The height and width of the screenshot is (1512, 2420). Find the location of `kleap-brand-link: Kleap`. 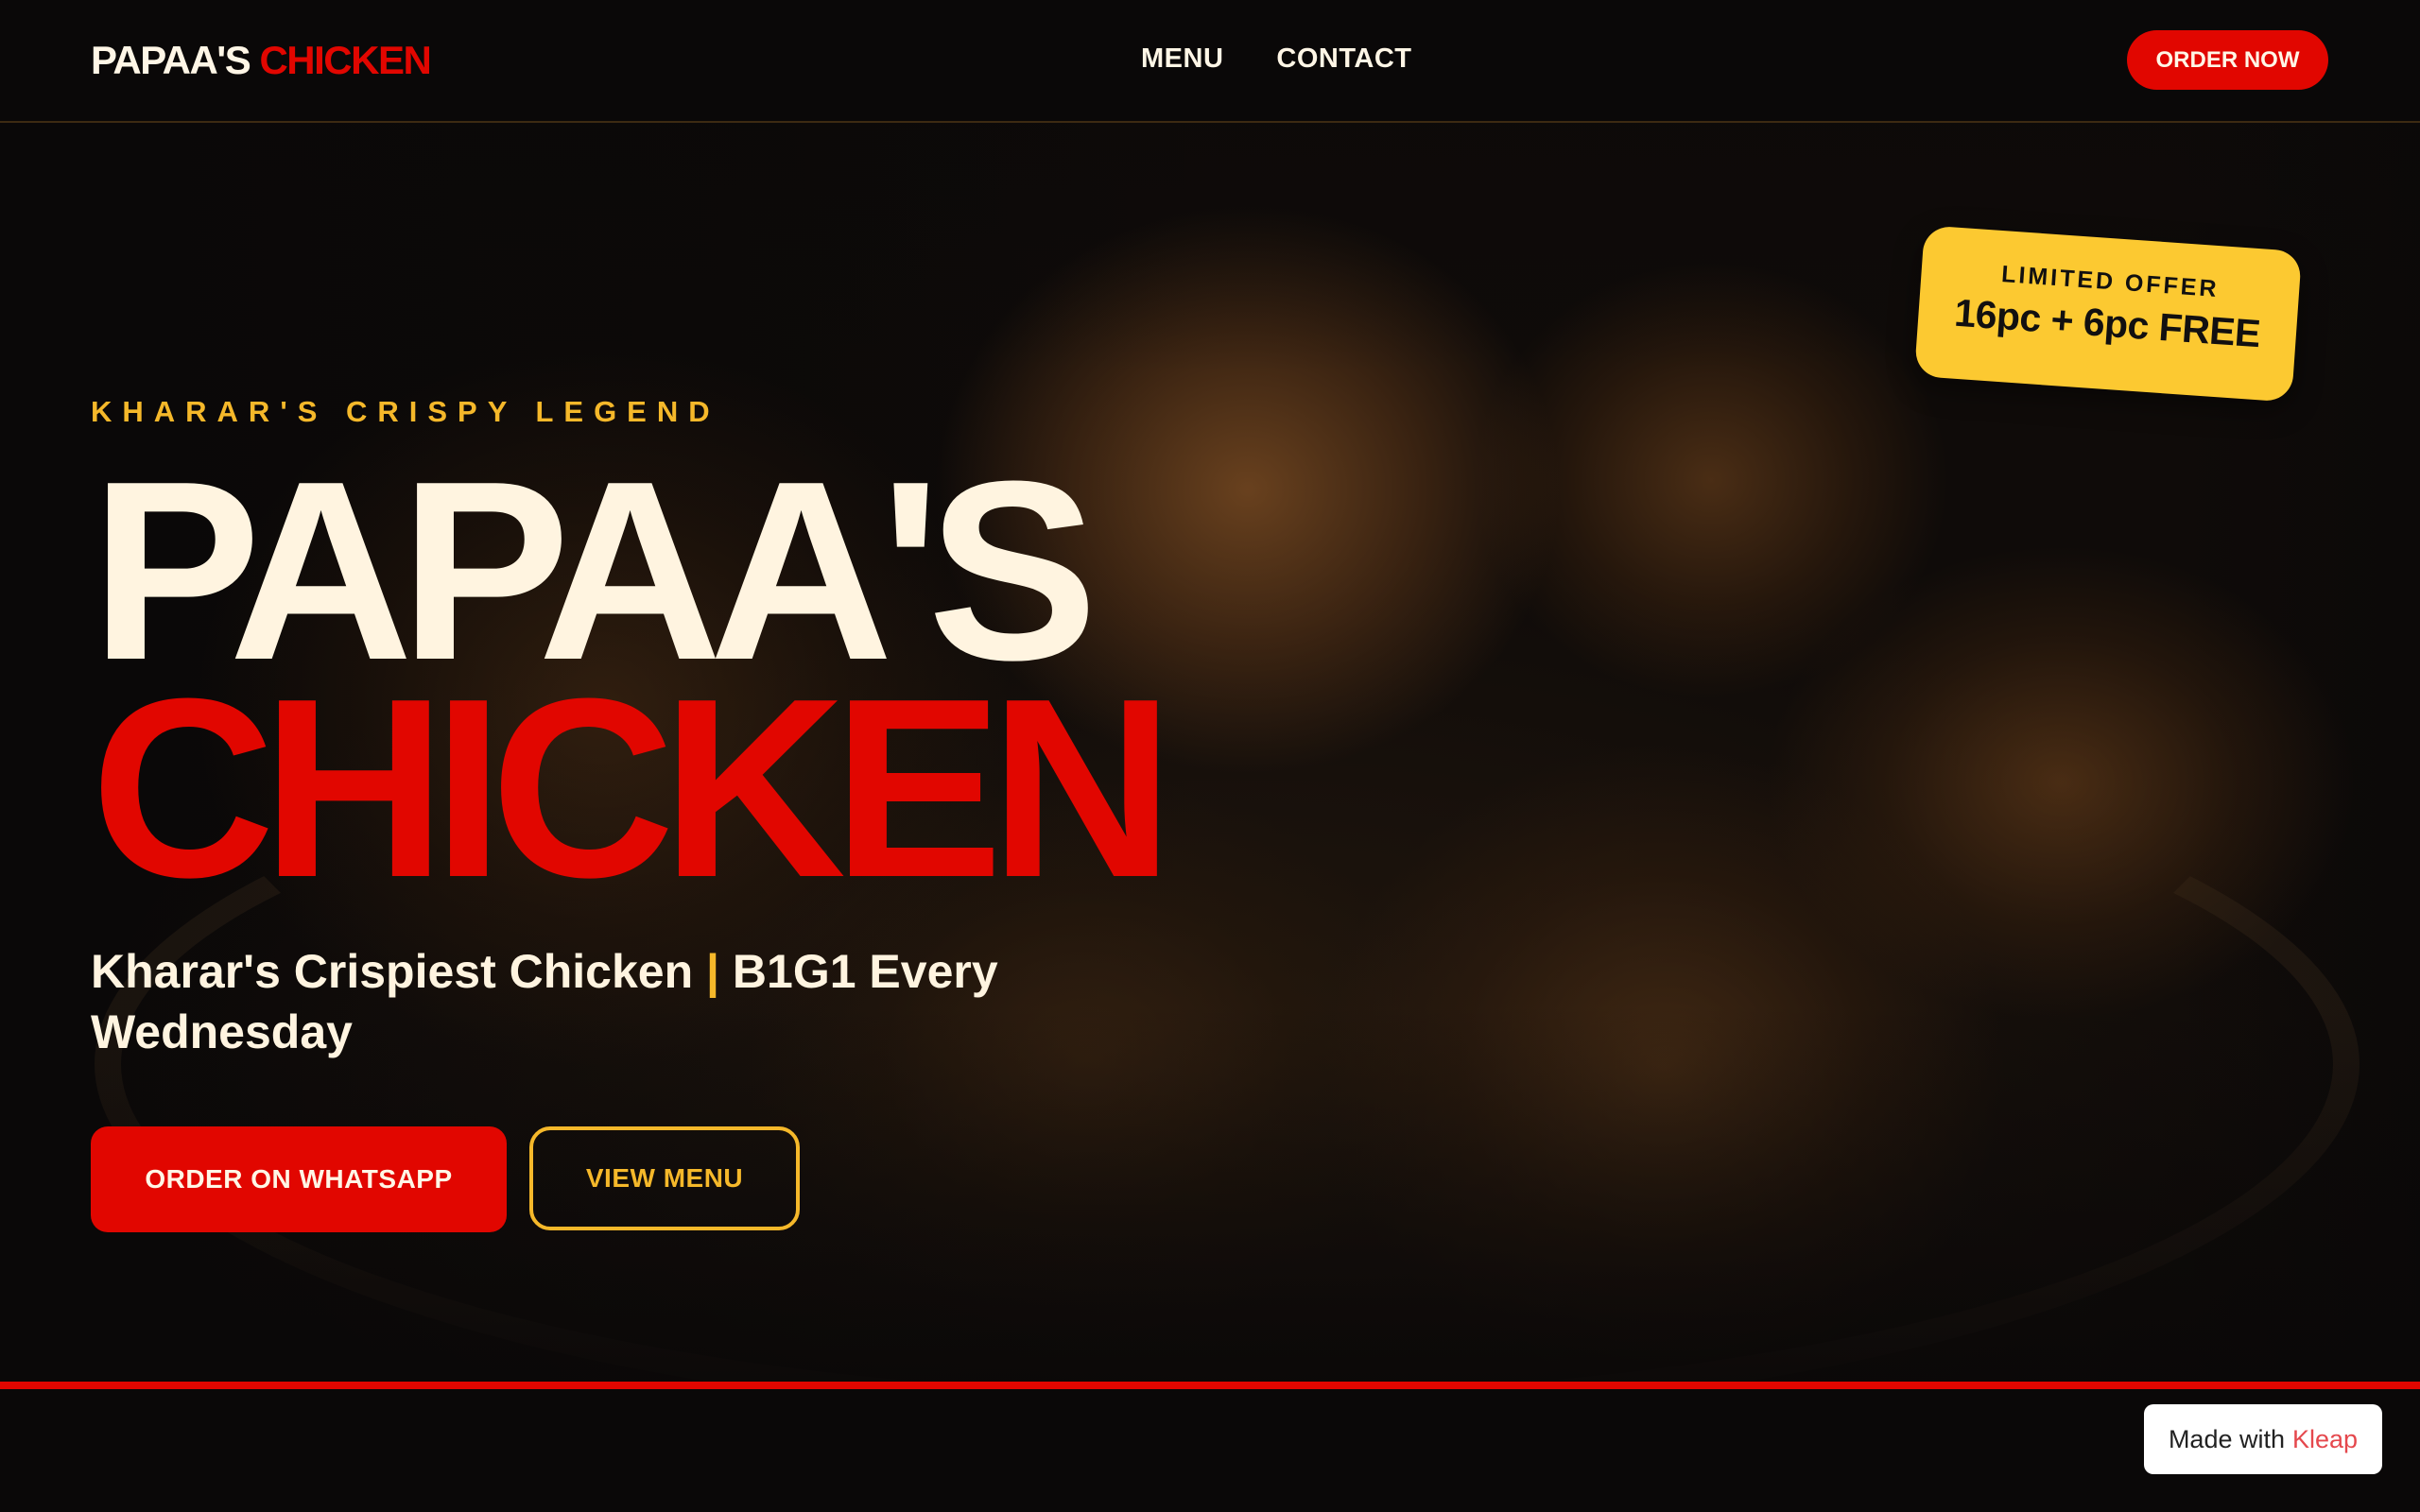

kleap-brand-link: Kleap is located at coordinates (2325, 1438).